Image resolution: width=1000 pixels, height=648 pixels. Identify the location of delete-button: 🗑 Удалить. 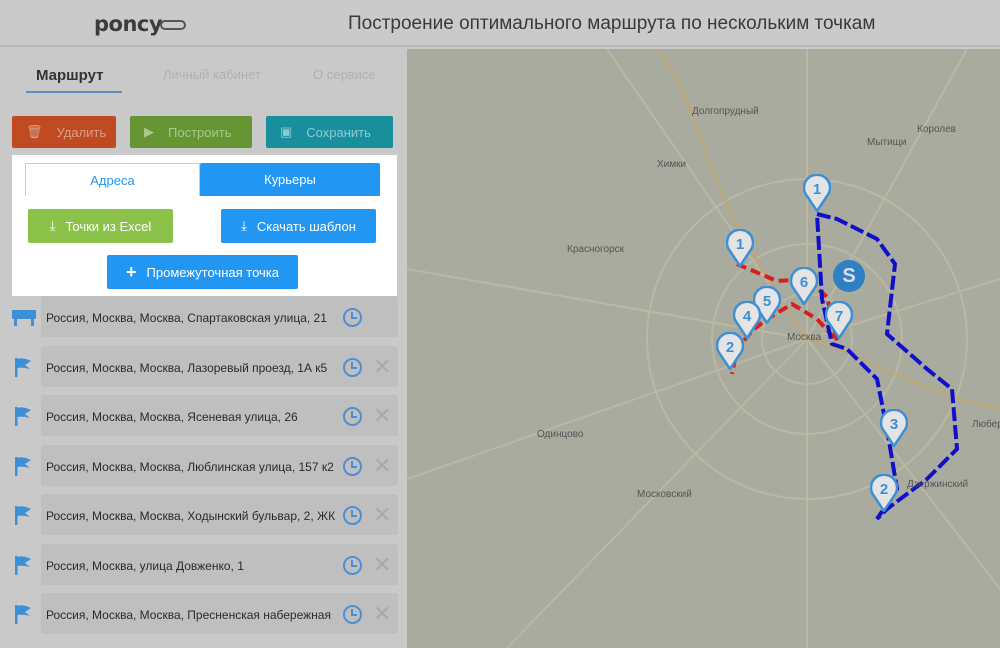
(64, 132).